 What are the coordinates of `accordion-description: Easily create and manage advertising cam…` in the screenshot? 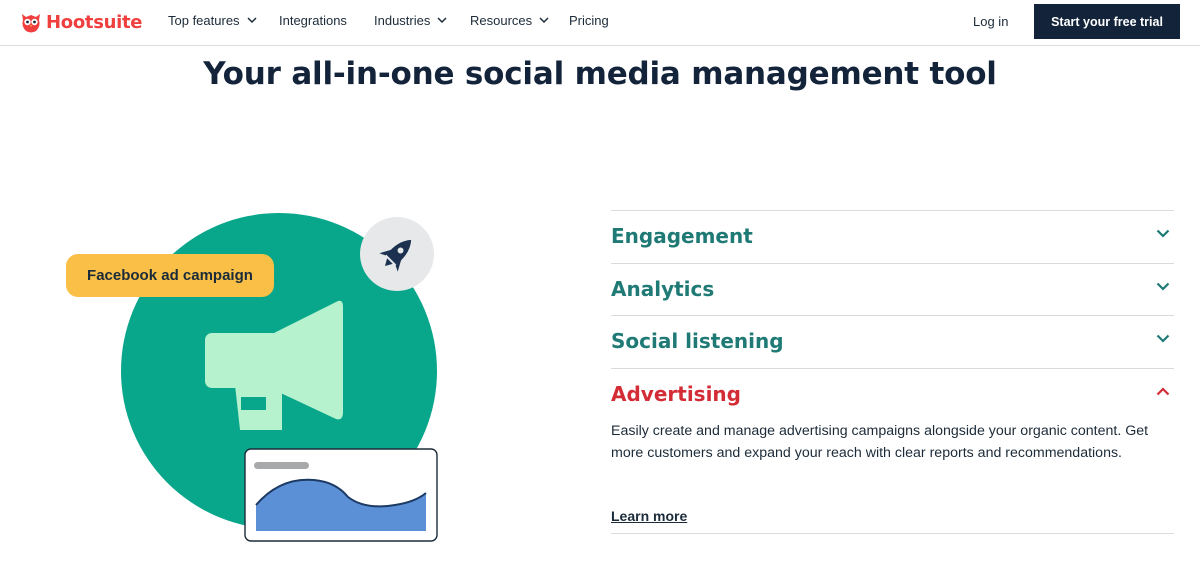 It's located at (880, 442).